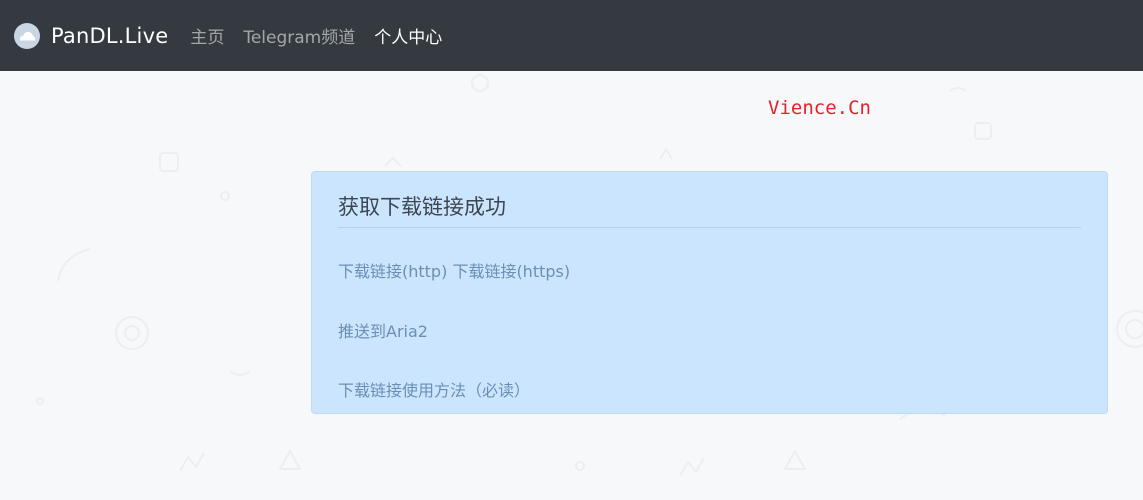  What do you see at coordinates (408, 35) in the screenshot?
I see `nav-personal-center: 个人中心` at bounding box center [408, 35].